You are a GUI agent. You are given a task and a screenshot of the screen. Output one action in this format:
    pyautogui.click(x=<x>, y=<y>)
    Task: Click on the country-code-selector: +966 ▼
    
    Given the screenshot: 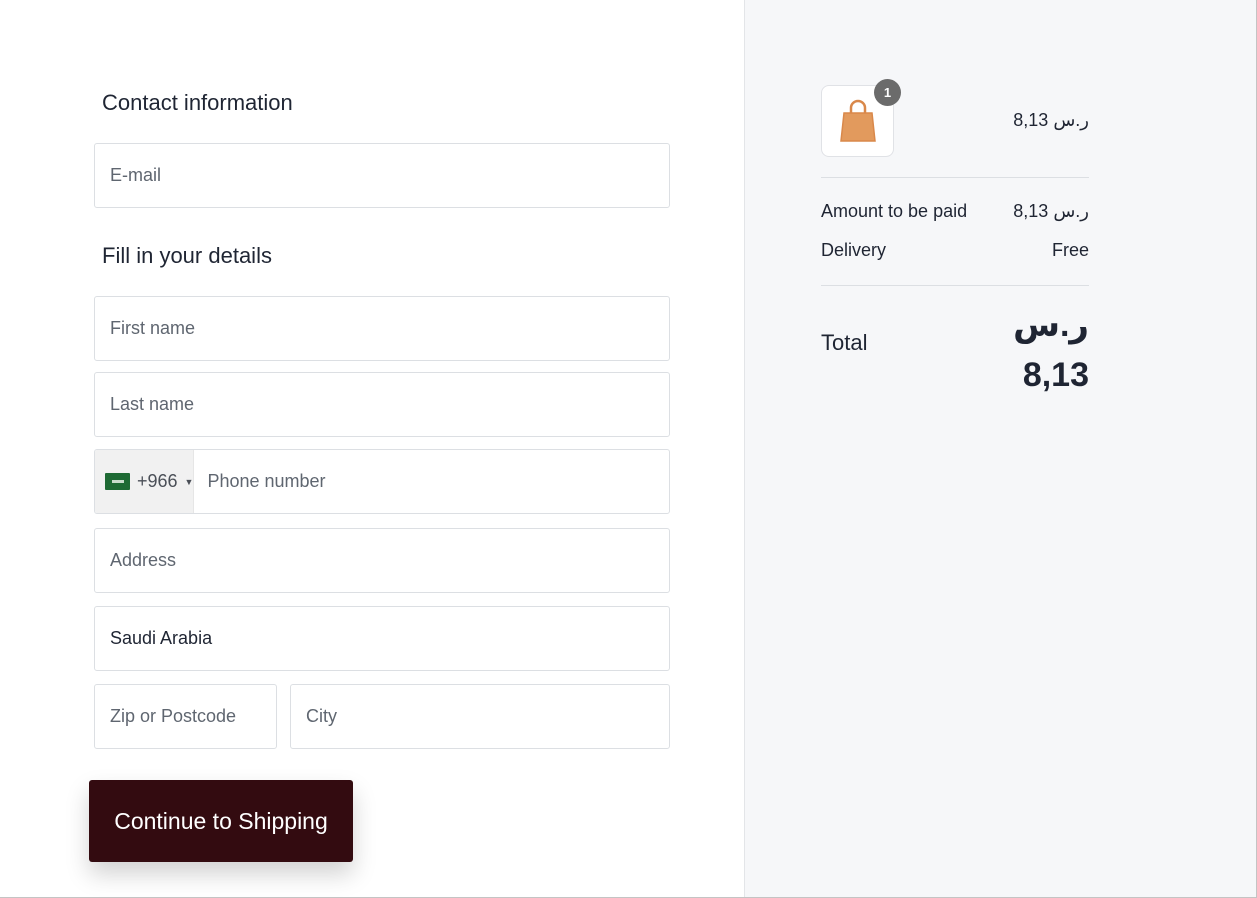 What is the action you would take?
    pyautogui.click(x=145, y=481)
    